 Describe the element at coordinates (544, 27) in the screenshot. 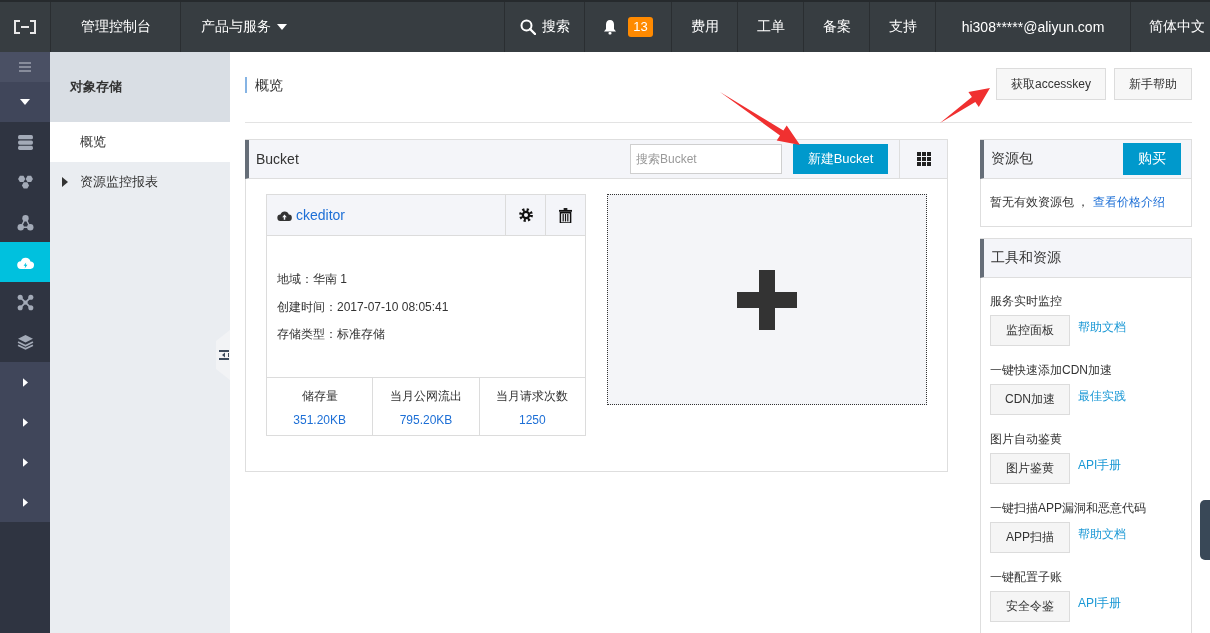

I see `search-button: 搜索` at that location.